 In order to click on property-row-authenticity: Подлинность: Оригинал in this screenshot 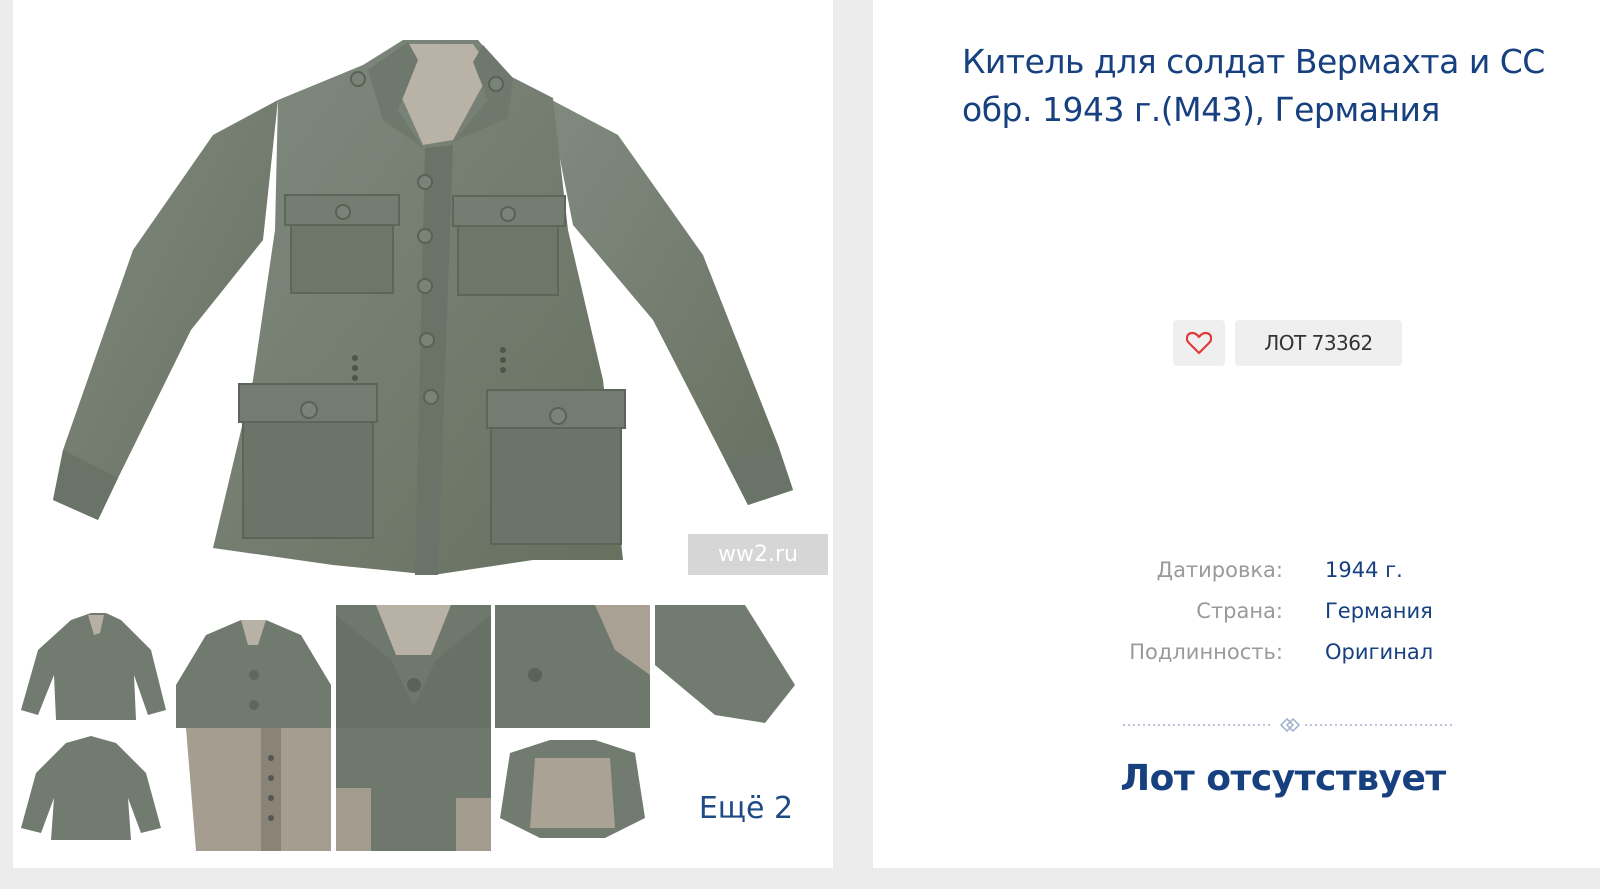, I will do `click(1265, 651)`.